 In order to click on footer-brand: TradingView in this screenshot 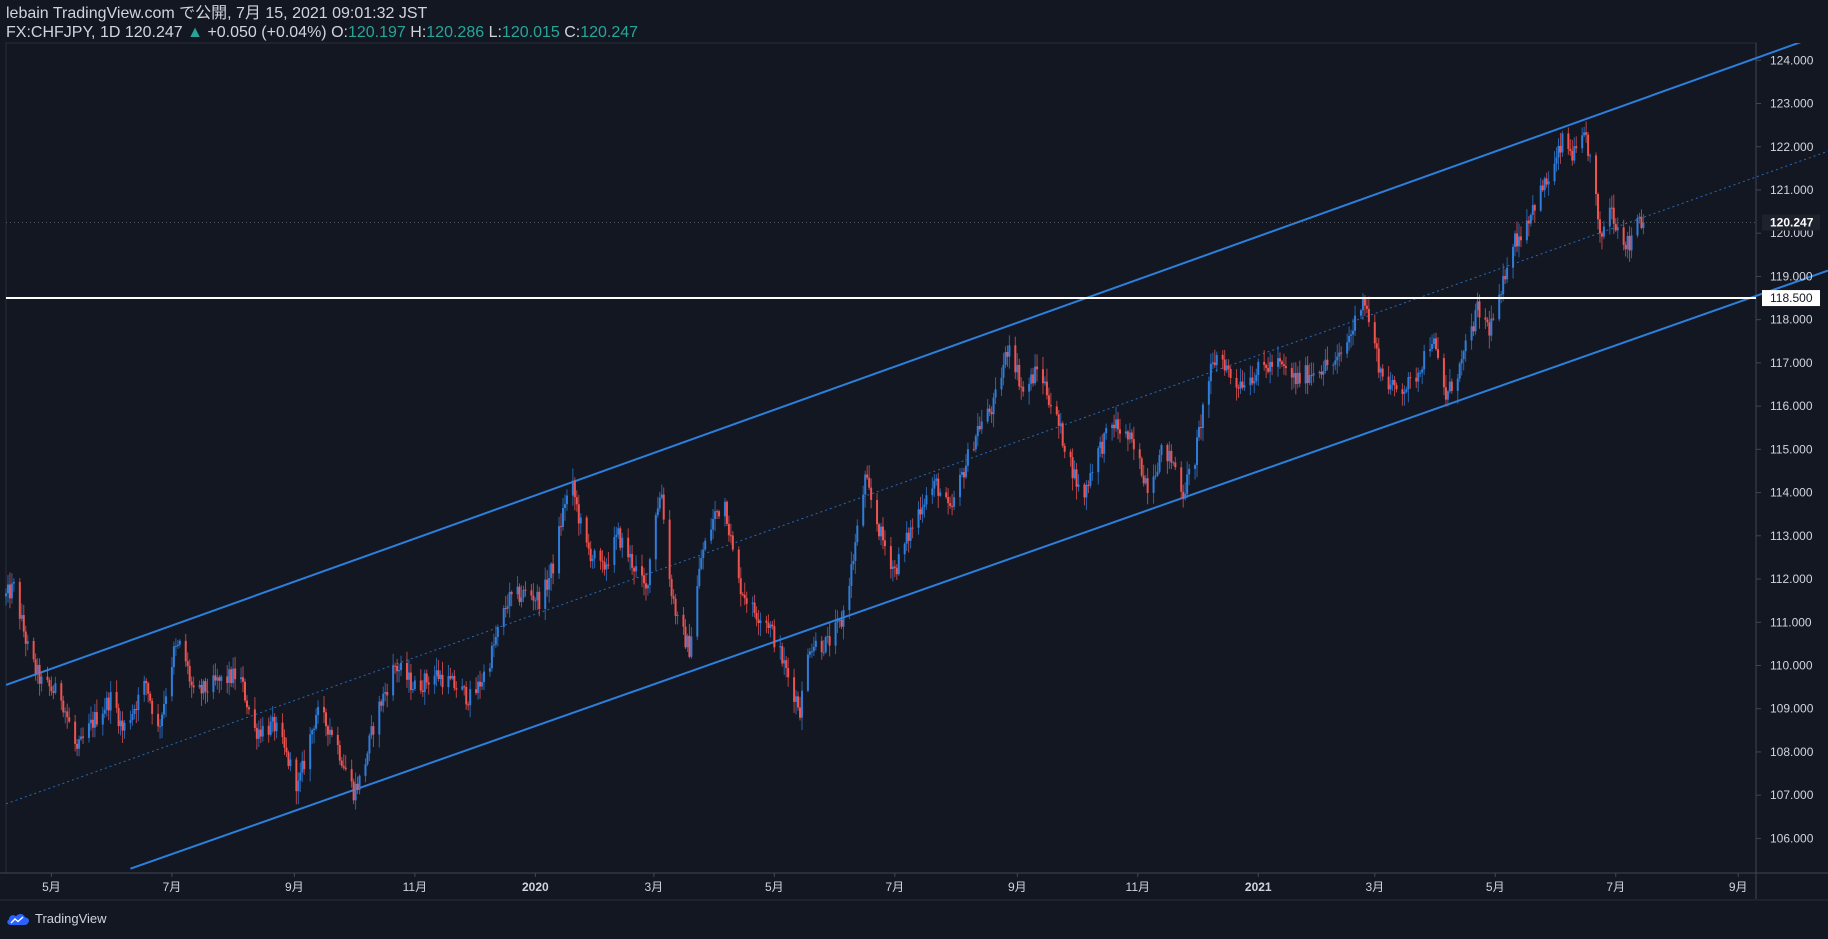, I will do `click(56, 918)`.